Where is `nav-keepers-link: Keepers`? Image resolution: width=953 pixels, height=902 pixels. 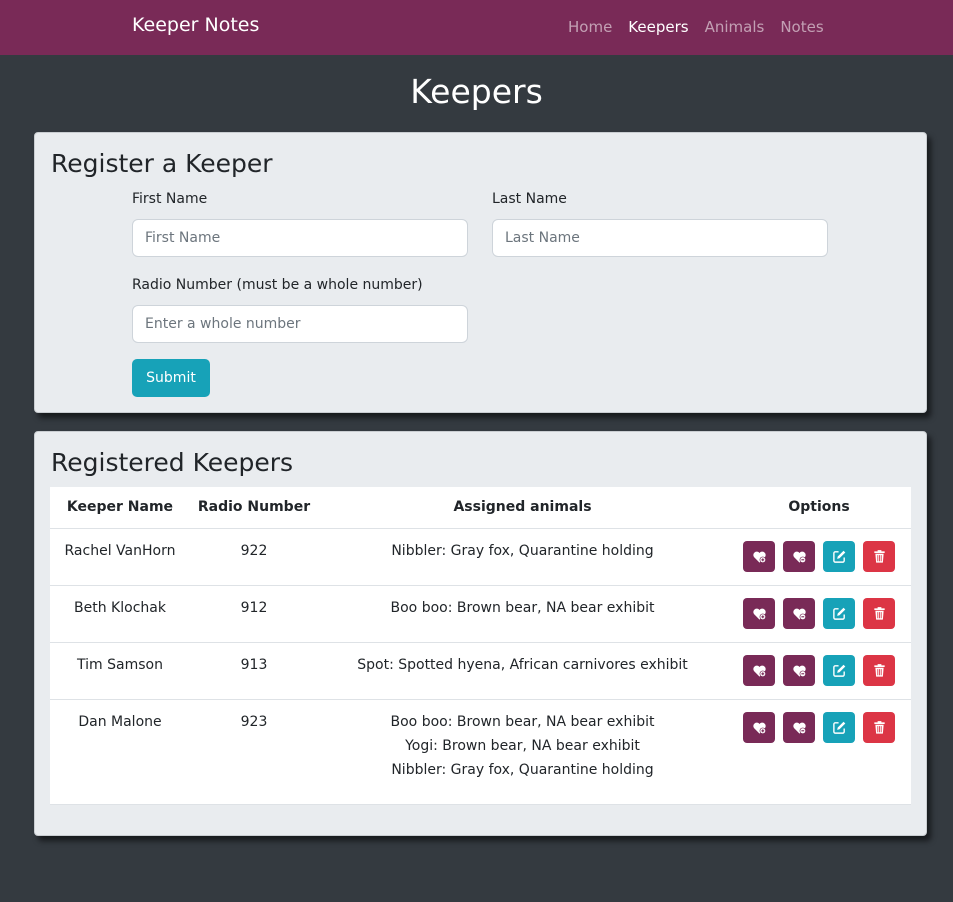
nav-keepers-link: Keepers is located at coordinates (658, 27).